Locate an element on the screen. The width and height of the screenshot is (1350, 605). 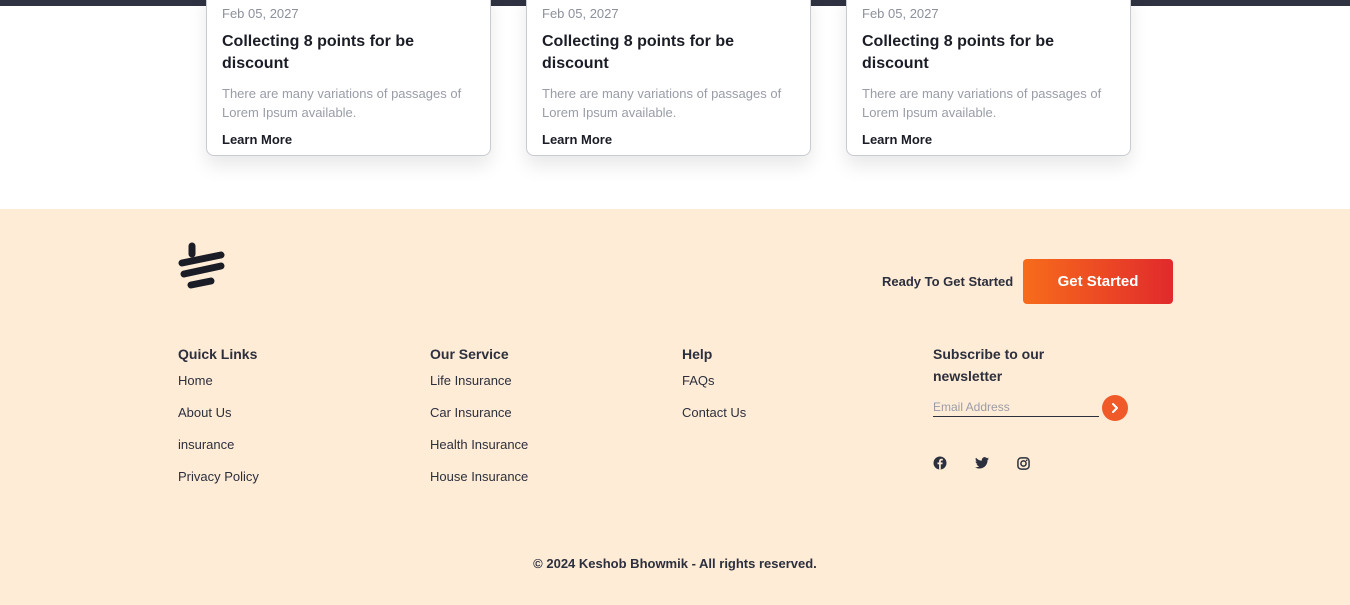
footer-link-item: FAQs is located at coordinates (714, 389).